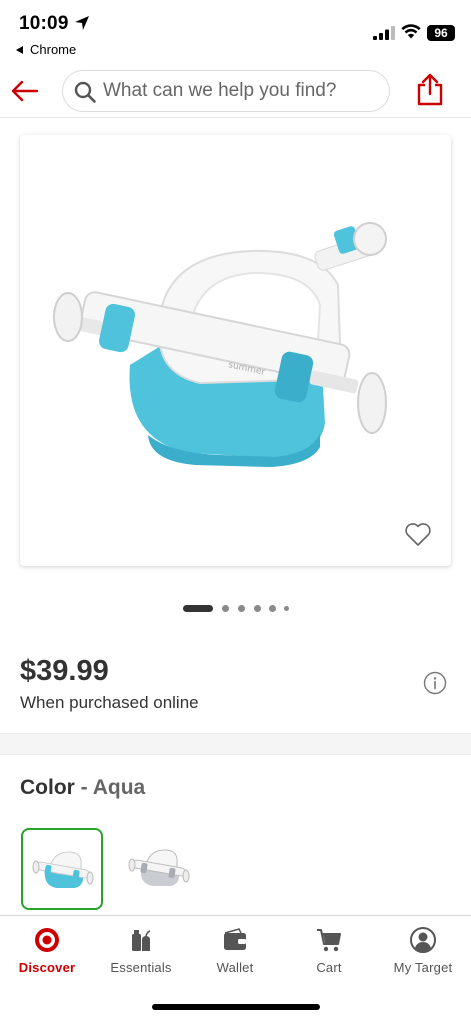 The height and width of the screenshot is (1020, 471). What do you see at coordinates (329, 940) in the screenshot?
I see `cart-icon` at bounding box center [329, 940].